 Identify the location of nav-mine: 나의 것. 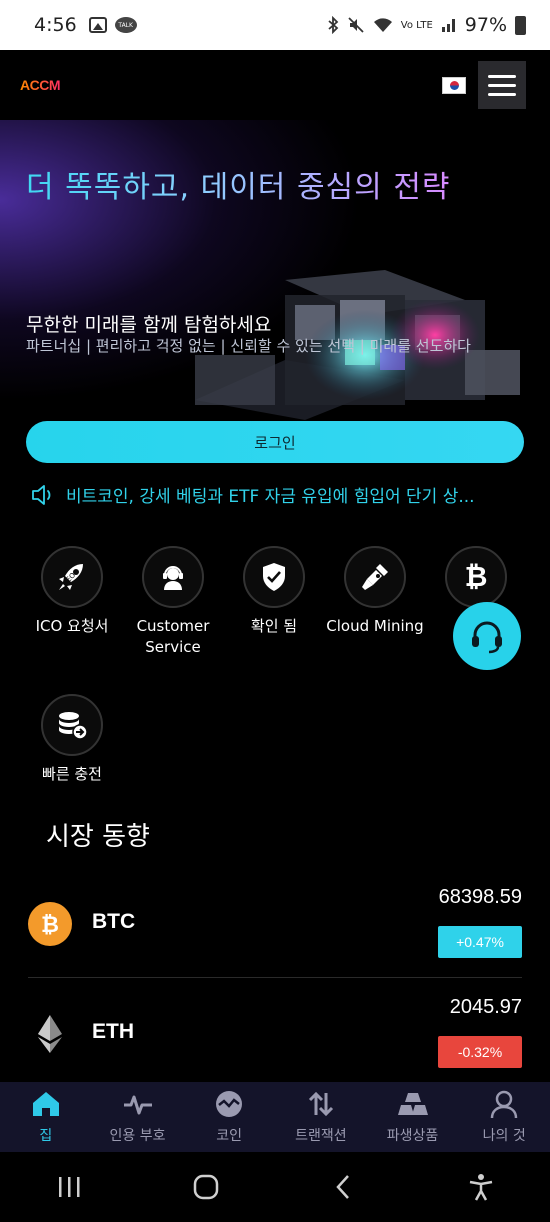
(504, 1117).